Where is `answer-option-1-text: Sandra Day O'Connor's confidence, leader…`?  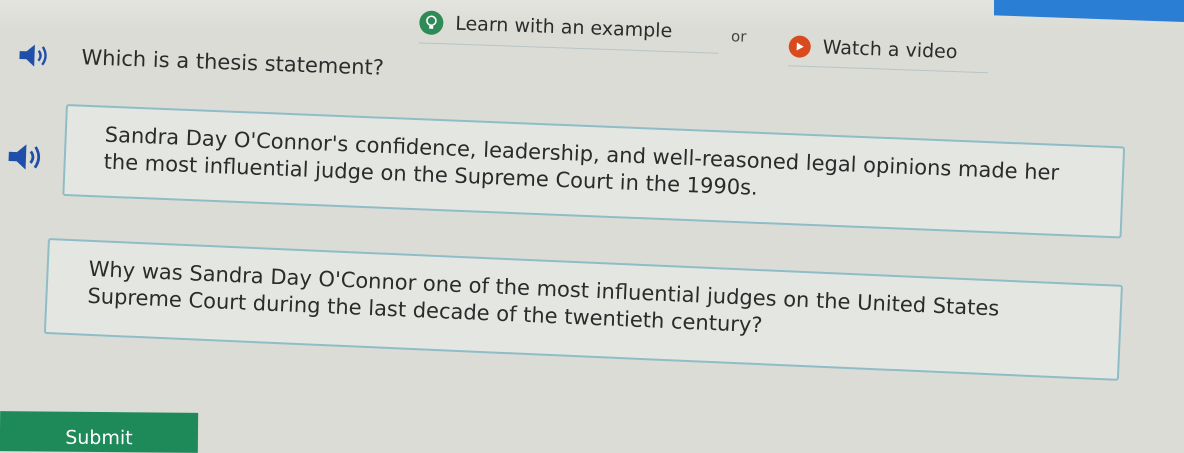 answer-option-1-text: Sandra Day O'Connor's confidence, leader… is located at coordinates (581, 161).